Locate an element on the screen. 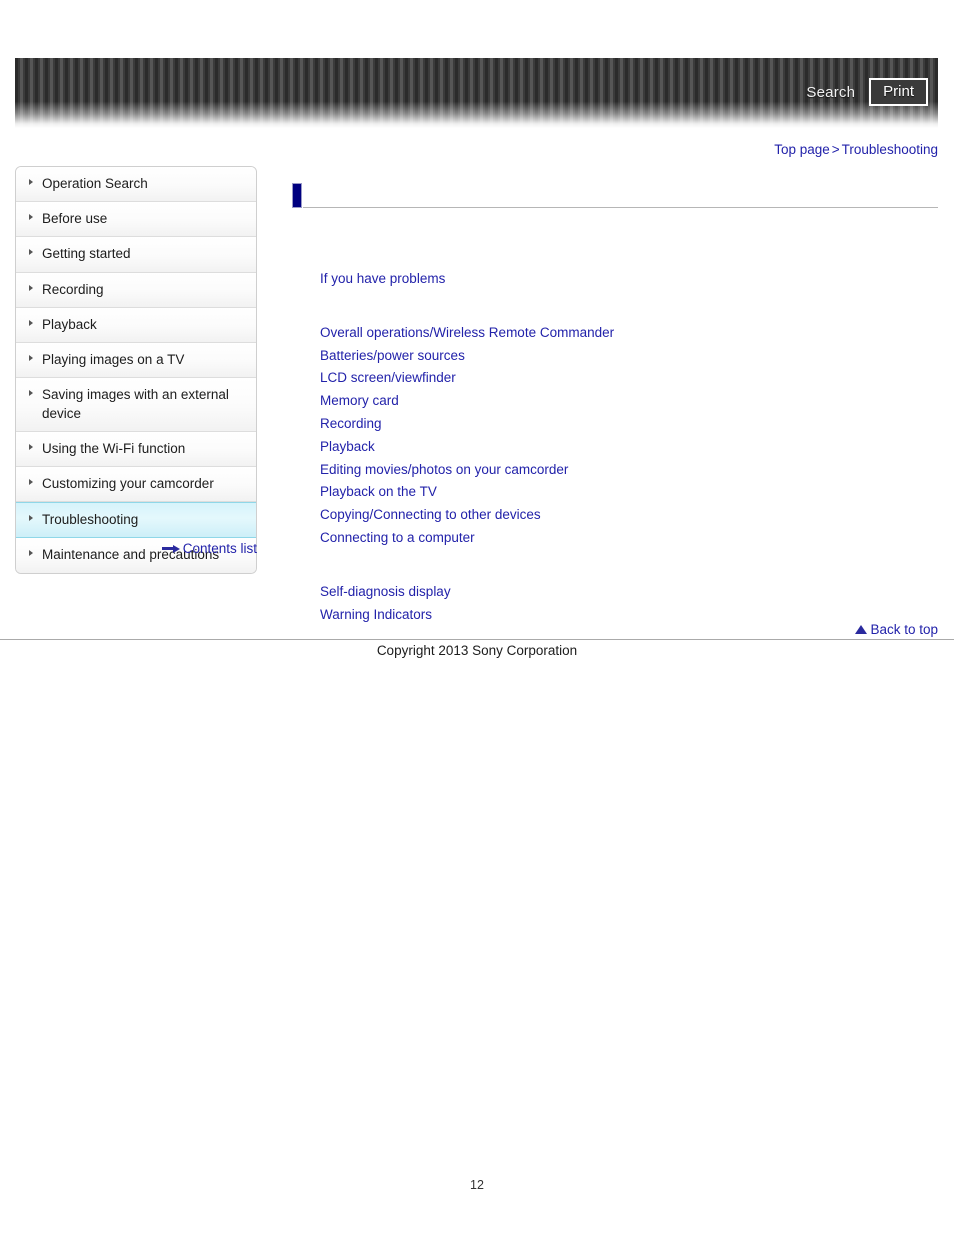 The image size is (954, 1235). contents-list-link: Contents list is located at coordinates (220, 548).